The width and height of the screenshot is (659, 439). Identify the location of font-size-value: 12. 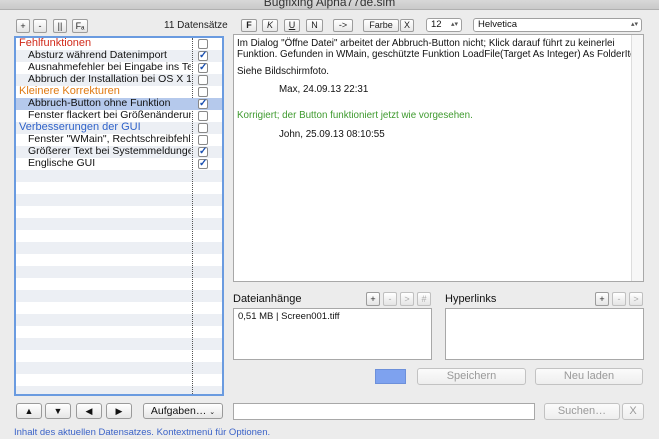
(436, 24).